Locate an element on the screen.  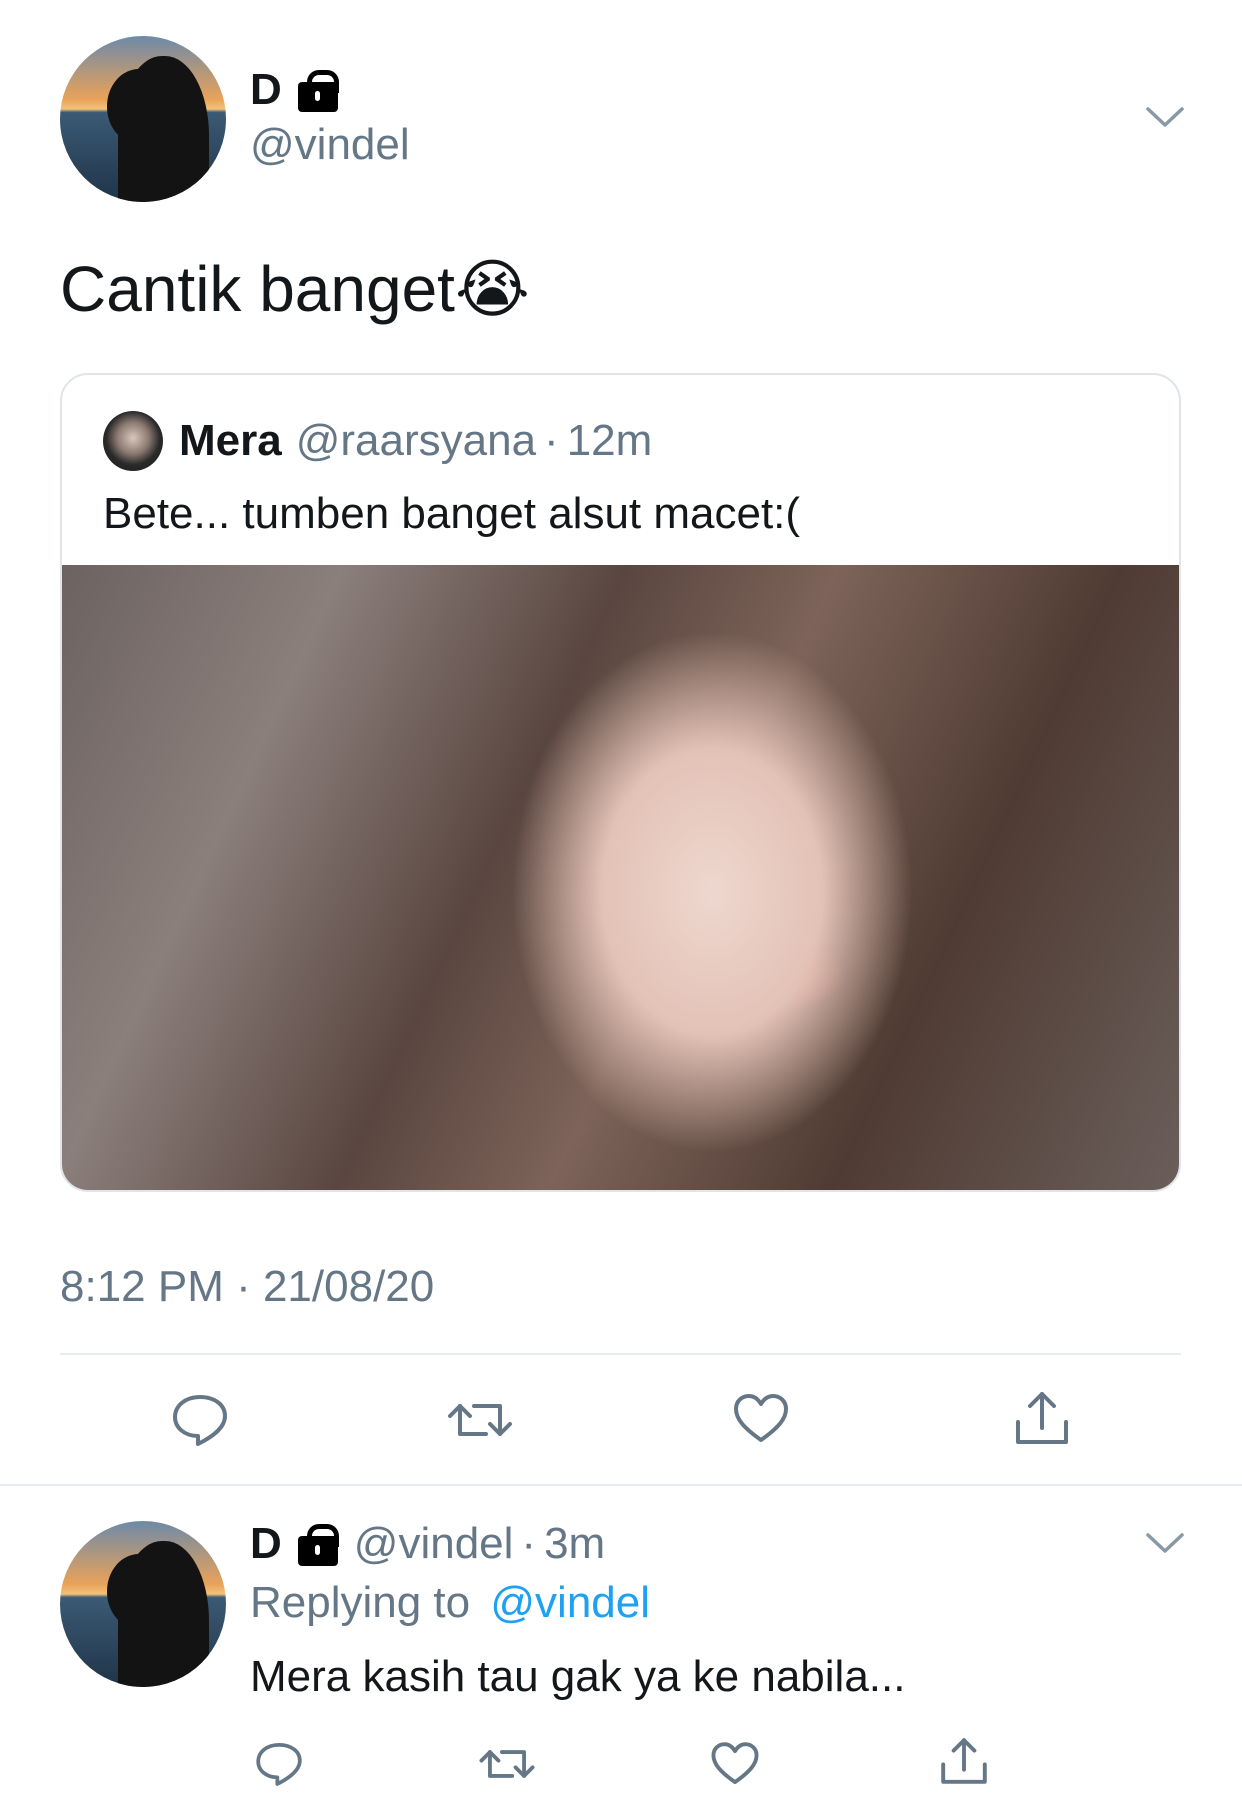
quoted-author-name: Mera is located at coordinates (230, 440).